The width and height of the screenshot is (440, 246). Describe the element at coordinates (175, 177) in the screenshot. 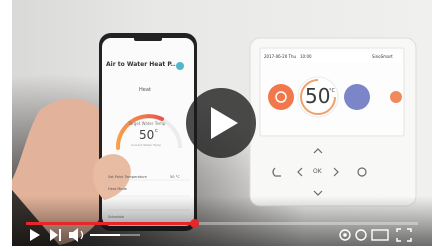

I see `phone-row1-value: 50 °C` at that location.